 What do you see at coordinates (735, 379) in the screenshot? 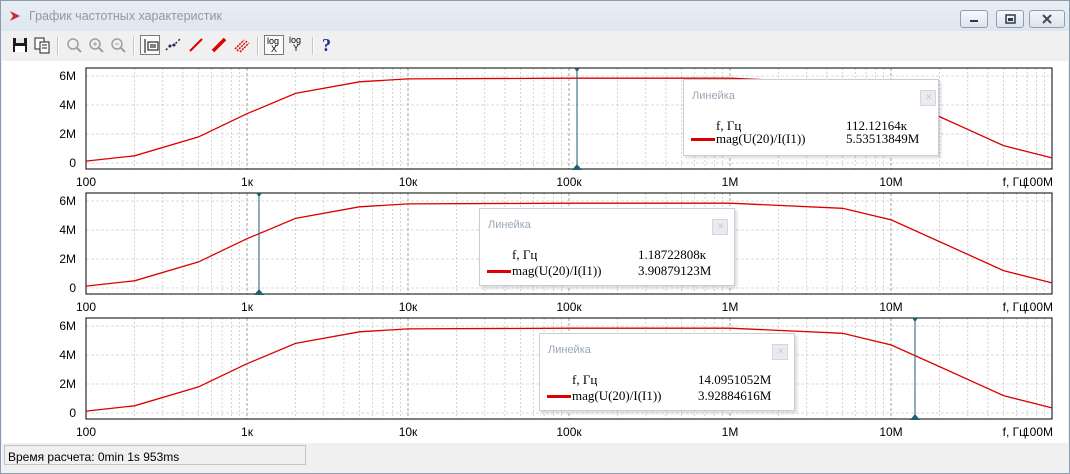
I see `ruler-x-value: 14.0951052M` at bounding box center [735, 379].